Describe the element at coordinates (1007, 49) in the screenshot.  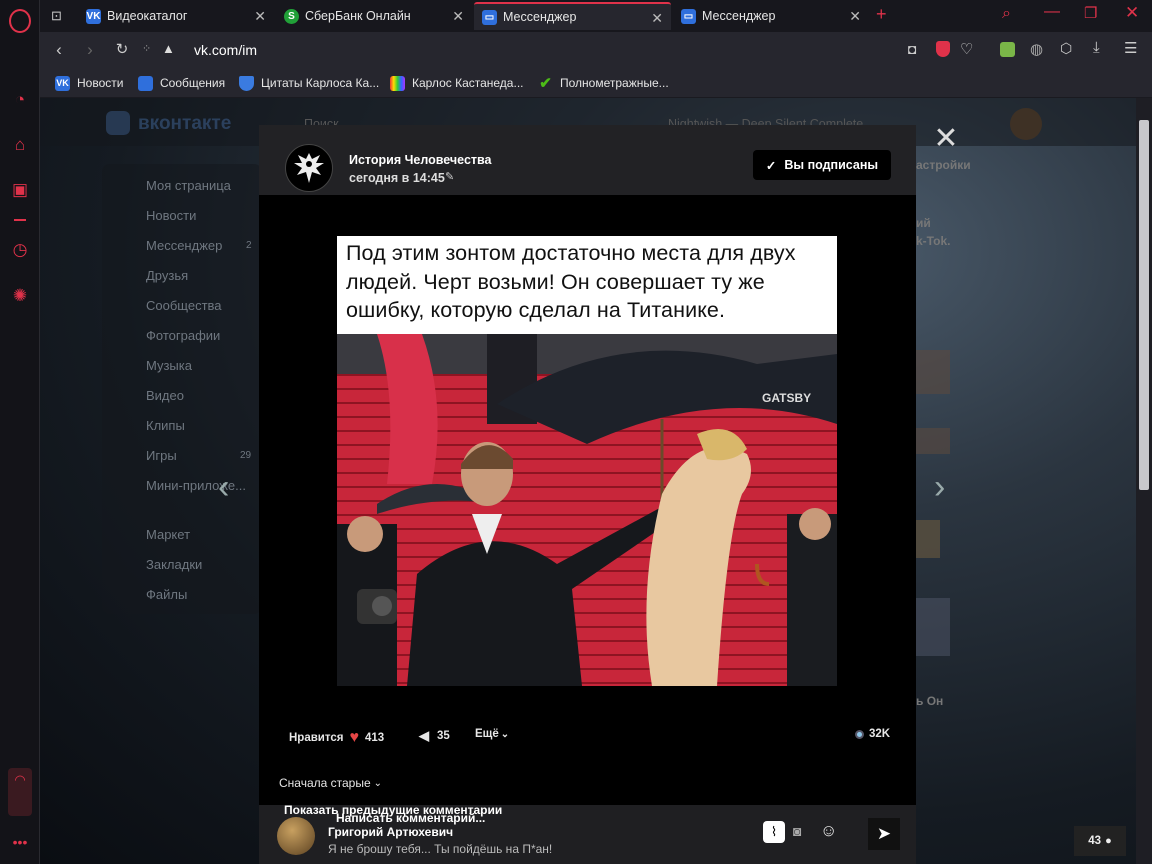
I see `extension-image-icon` at that location.